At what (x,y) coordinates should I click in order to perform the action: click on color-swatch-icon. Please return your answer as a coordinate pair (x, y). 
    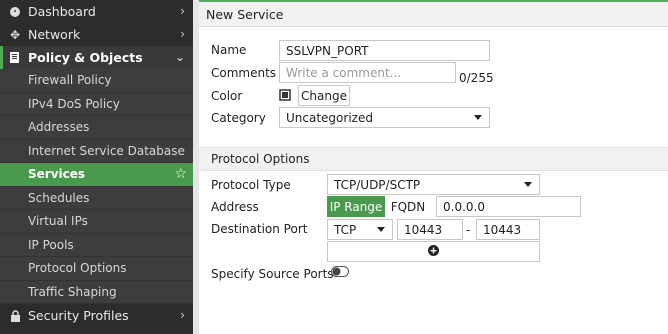
    Looking at the image, I should click on (285, 96).